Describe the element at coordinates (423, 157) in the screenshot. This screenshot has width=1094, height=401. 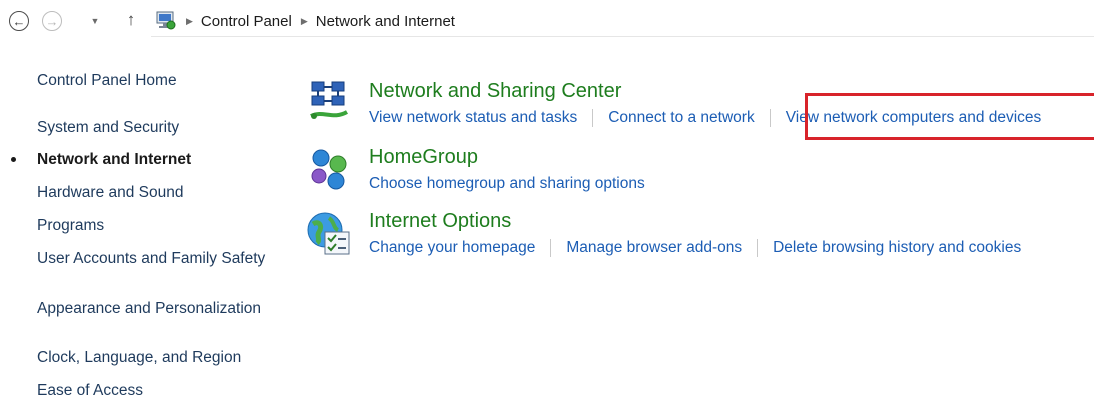
I see `category-title: HomeGroup` at that location.